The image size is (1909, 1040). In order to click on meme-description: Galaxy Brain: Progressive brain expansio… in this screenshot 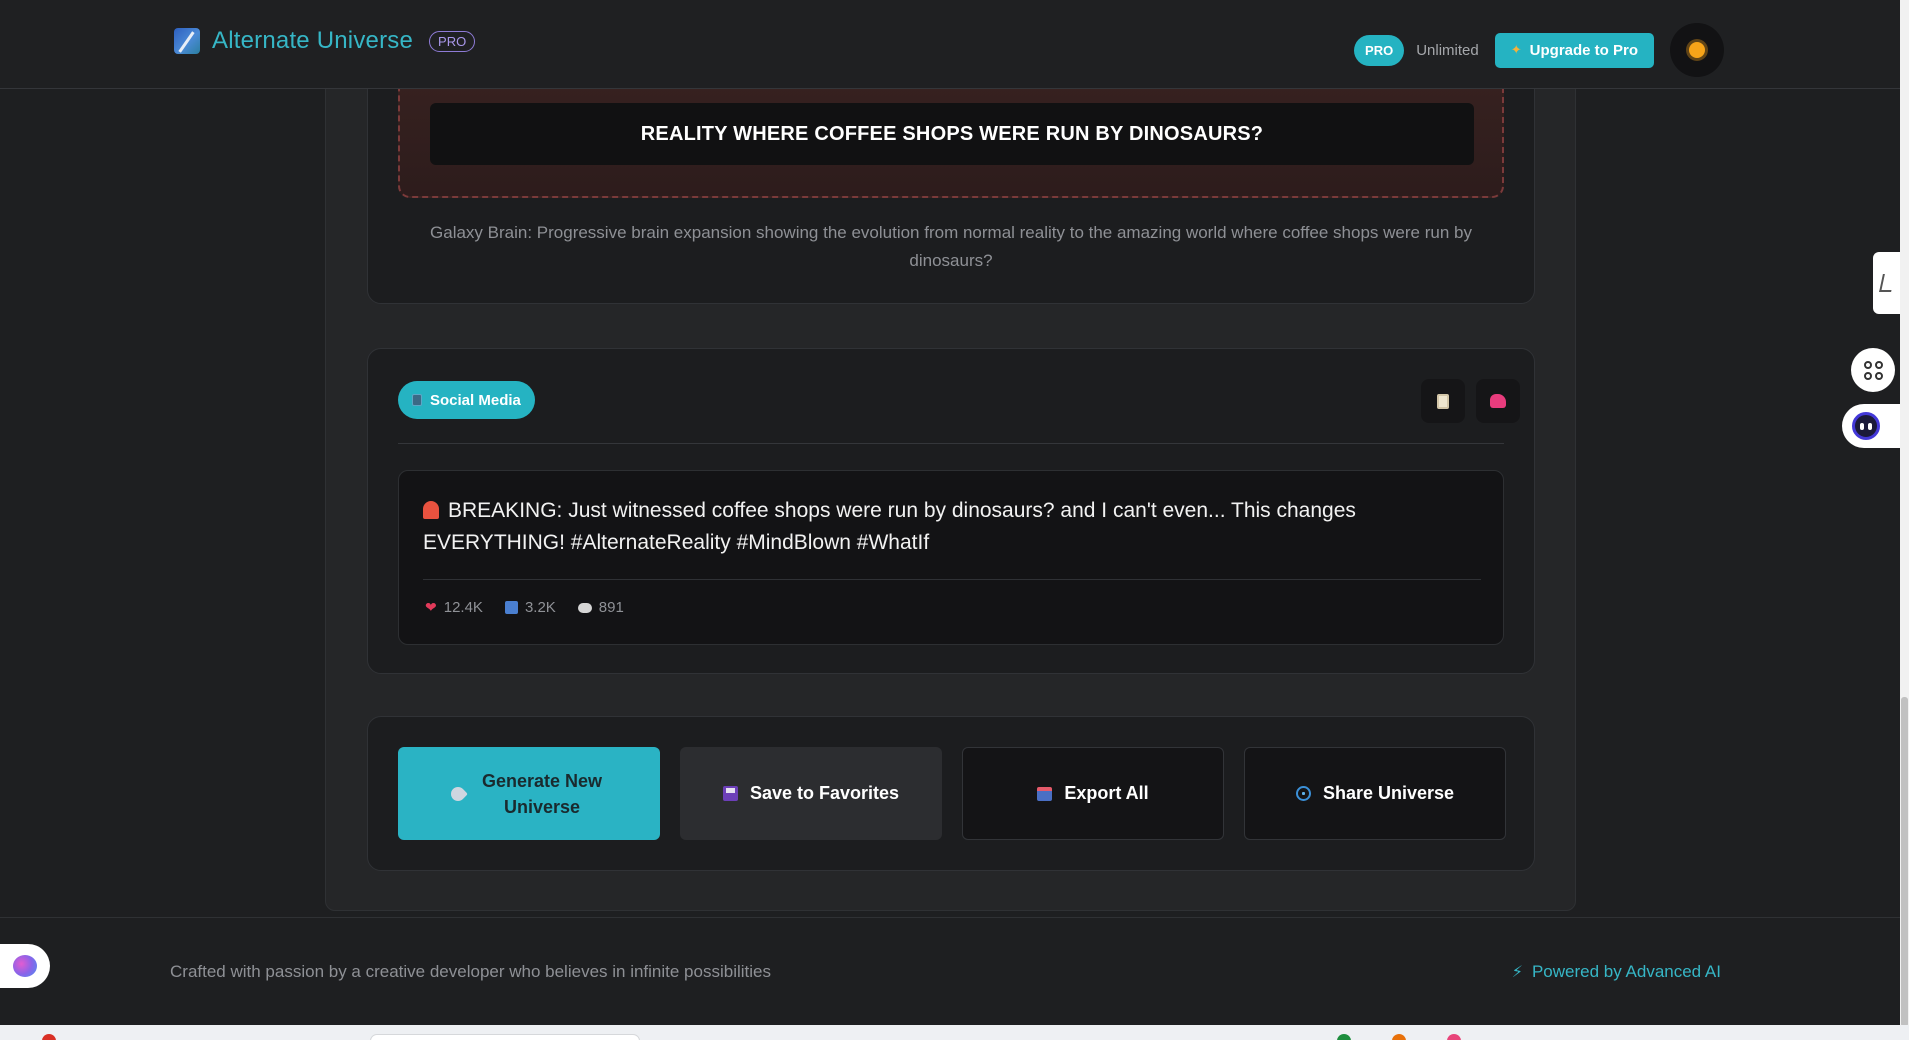, I will do `click(951, 246)`.